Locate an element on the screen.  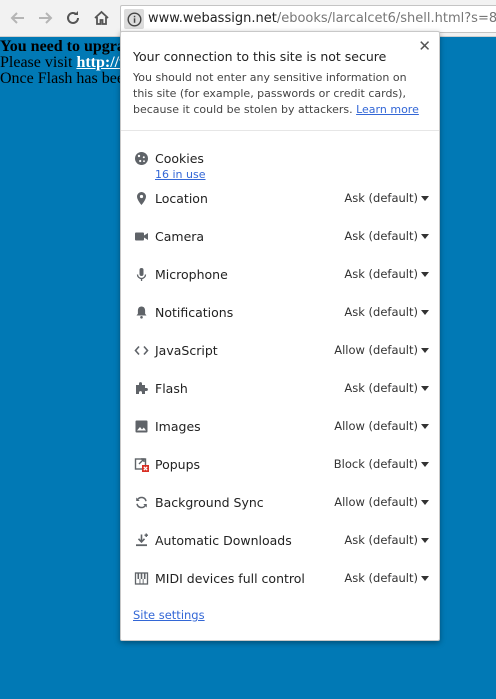
close-icon: ✕ is located at coordinates (424, 46).